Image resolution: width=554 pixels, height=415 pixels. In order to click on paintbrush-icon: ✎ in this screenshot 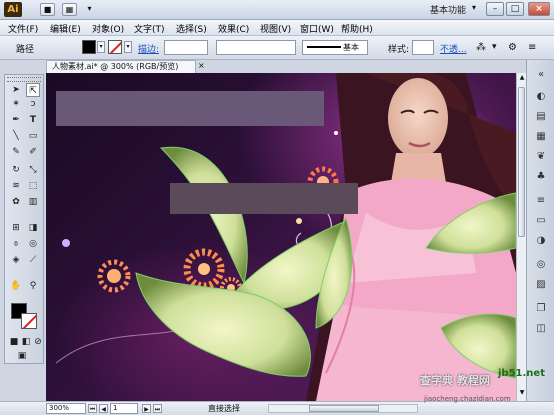, I will do `click(16, 152)`.